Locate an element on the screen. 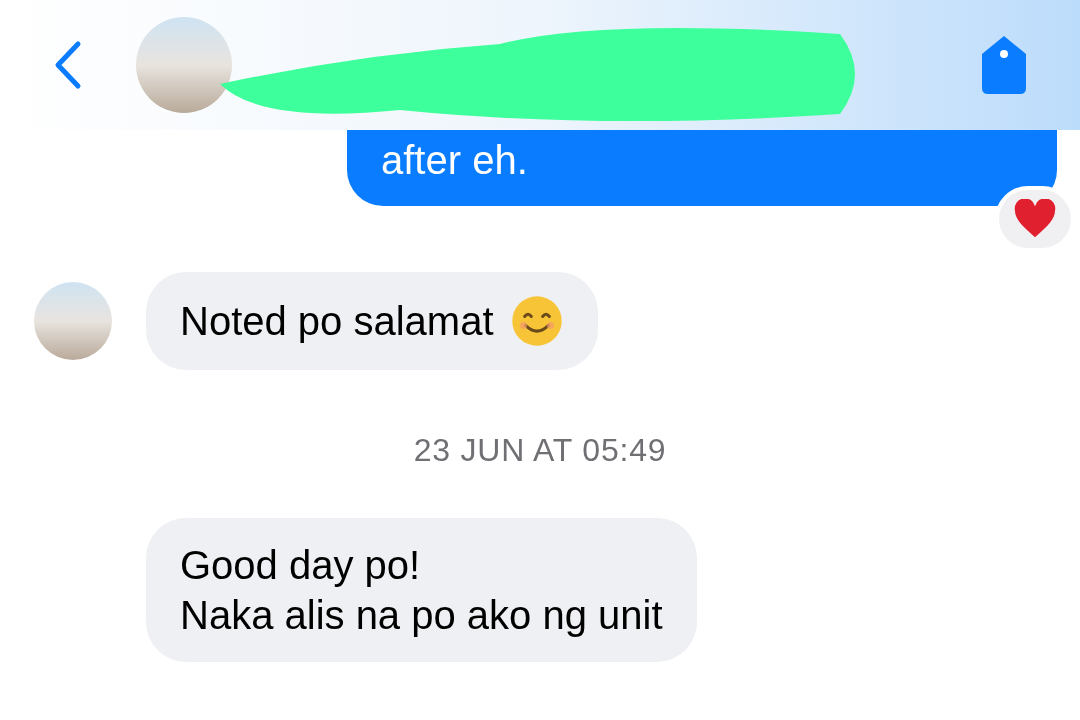 The width and height of the screenshot is (1080, 720). sent-message: after eh. is located at coordinates (702, 168).